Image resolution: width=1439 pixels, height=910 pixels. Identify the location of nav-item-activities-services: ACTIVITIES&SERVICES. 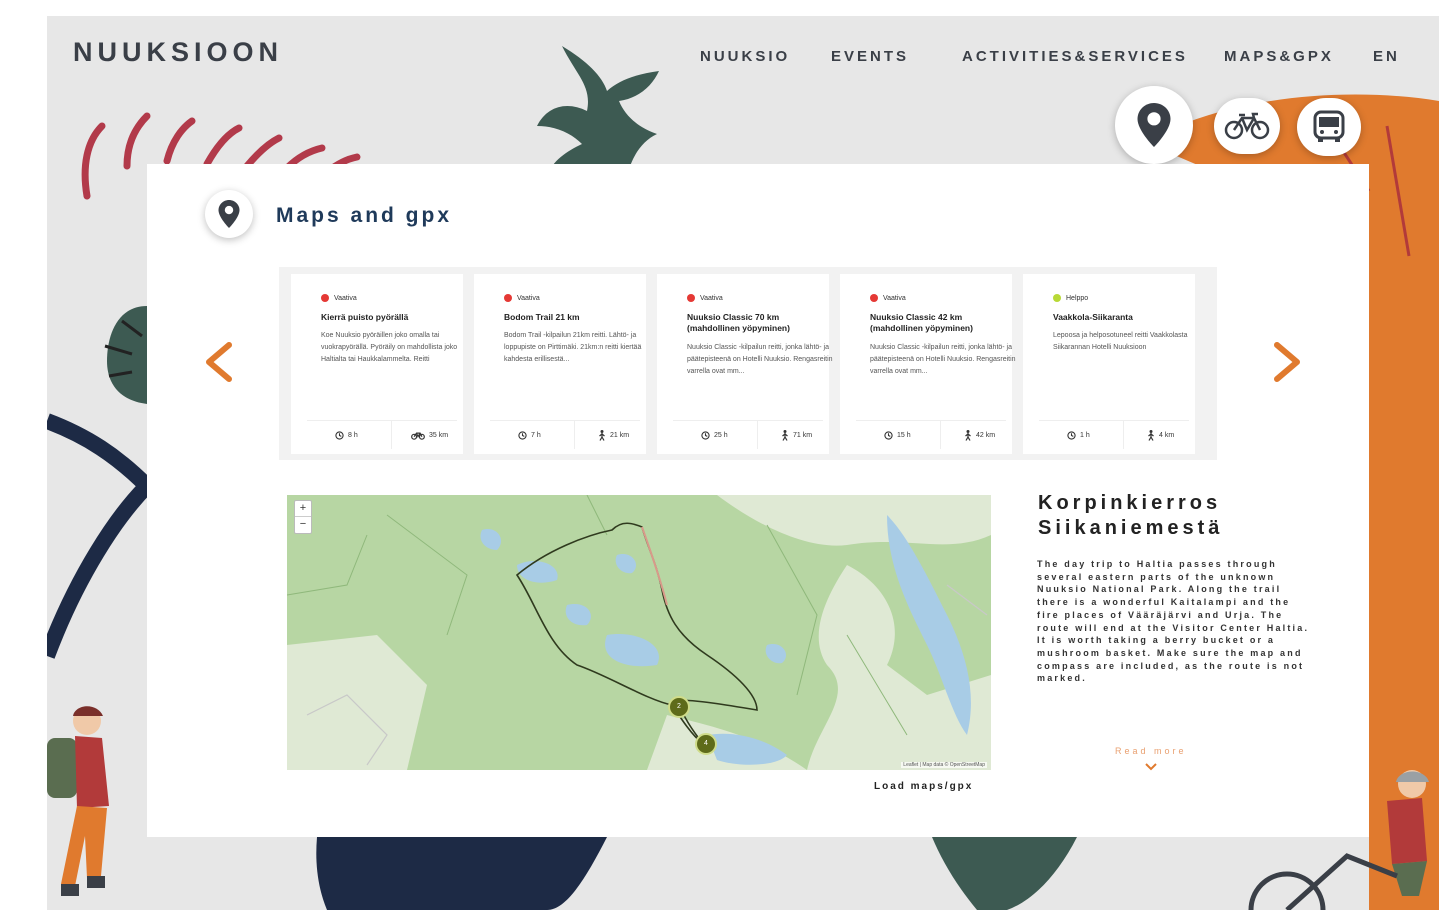
(1075, 56).